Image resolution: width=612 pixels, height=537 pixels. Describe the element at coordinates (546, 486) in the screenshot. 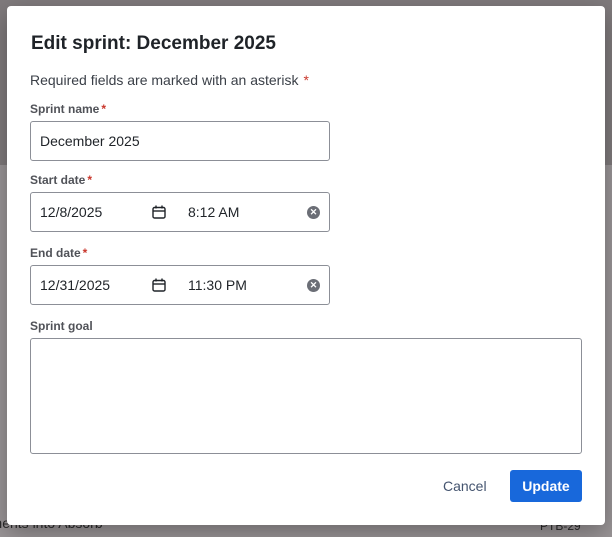

I see `update-button: Update` at that location.